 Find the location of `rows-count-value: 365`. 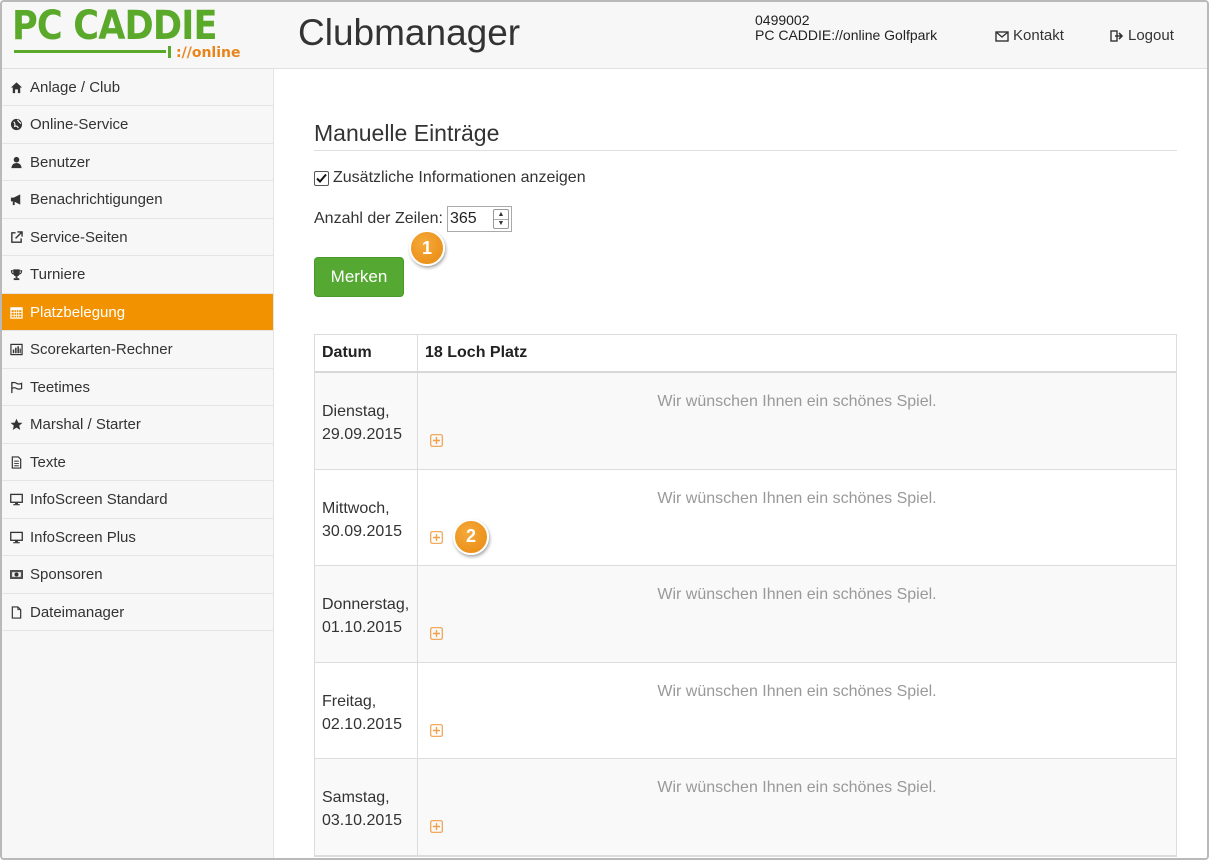

rows-count-value: 365 is located at coordinates (463, 218).